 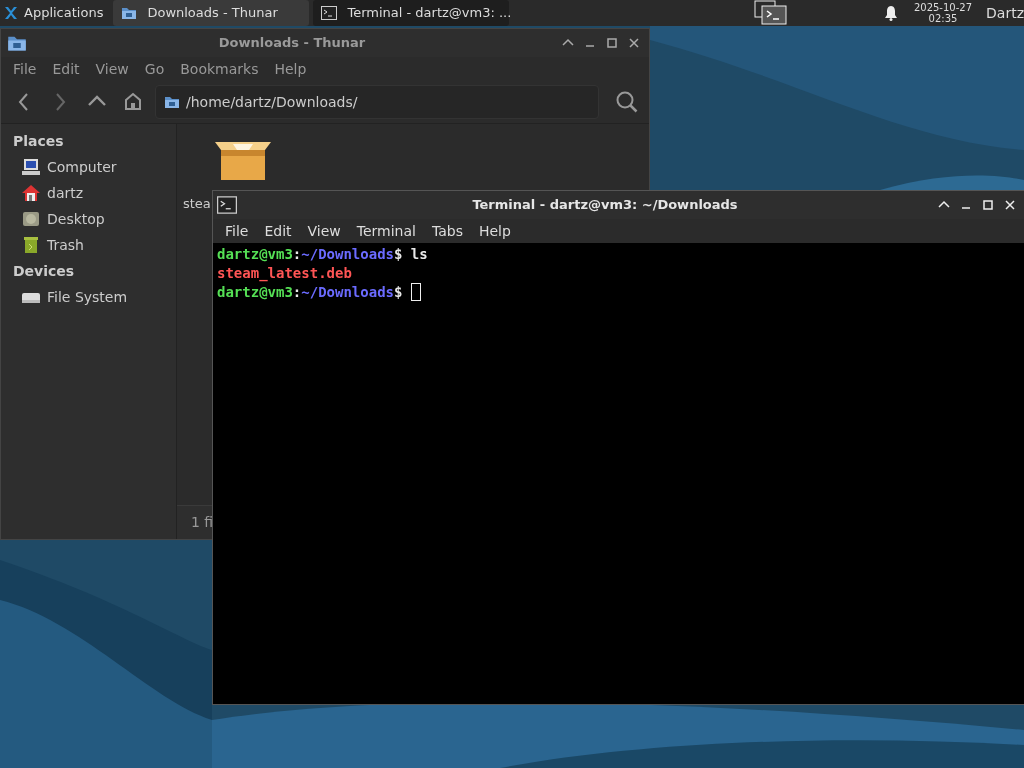 What do you see at coordinates (88, 193) in the screenshot?
I see `sidebar-item: dartz` at bounding box center [88, 193].